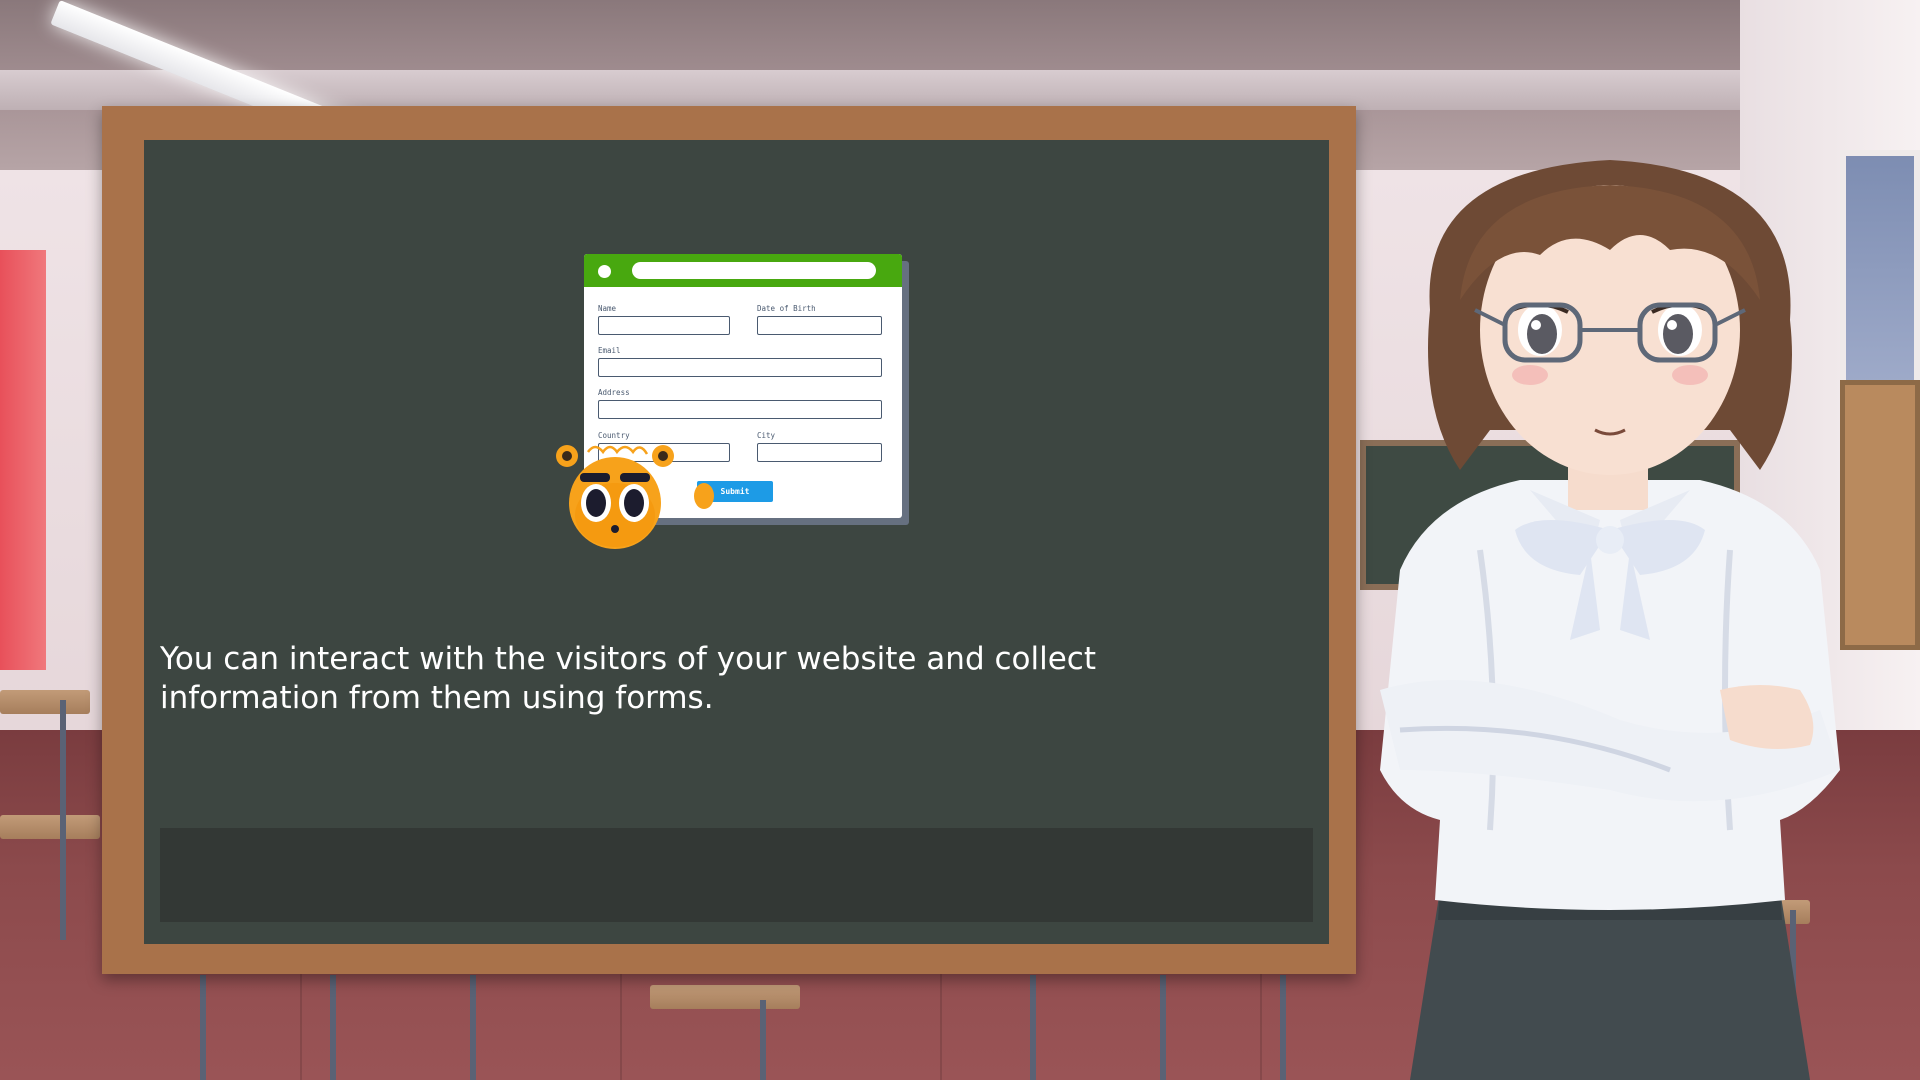 The width and height of the screenshot is (1920, 1080). I want to click on label-country: Country, so click(614, 435).